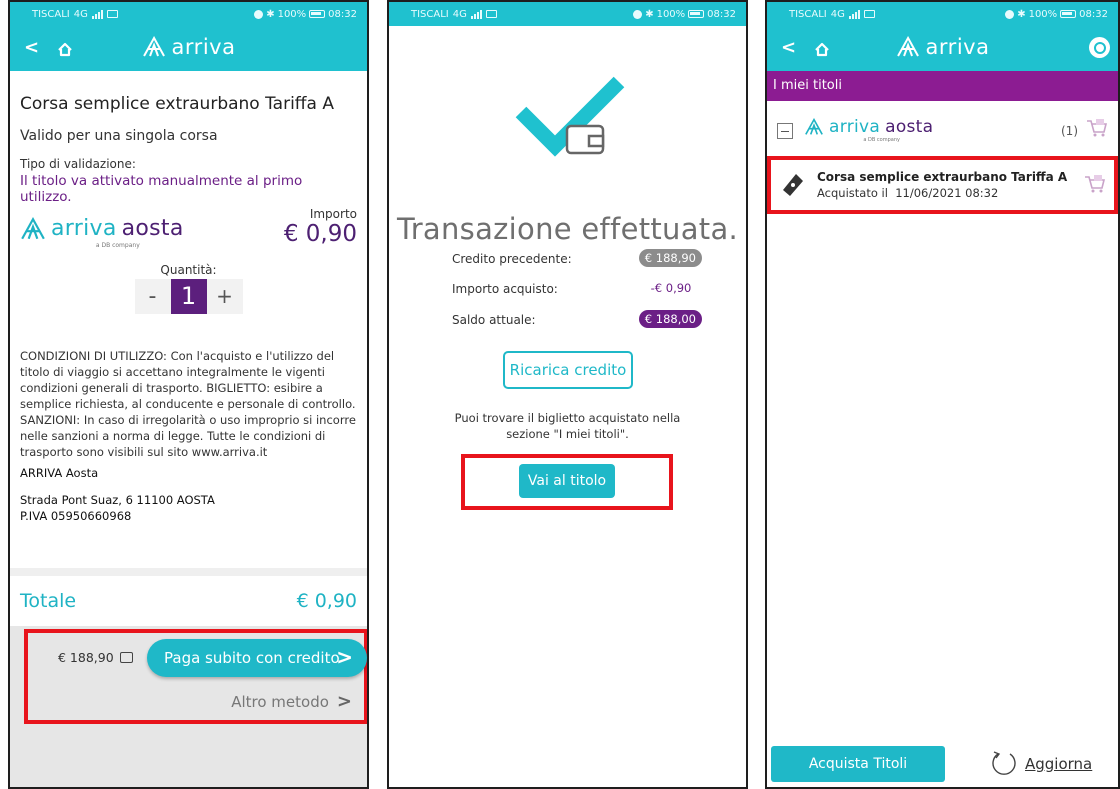 This screenshot has height=789, width=1120. What do you see at coordinates (852, 193) in the screenshot?
I see `ticket-date-label: Acquistato il` at bounding box center [852, 193].